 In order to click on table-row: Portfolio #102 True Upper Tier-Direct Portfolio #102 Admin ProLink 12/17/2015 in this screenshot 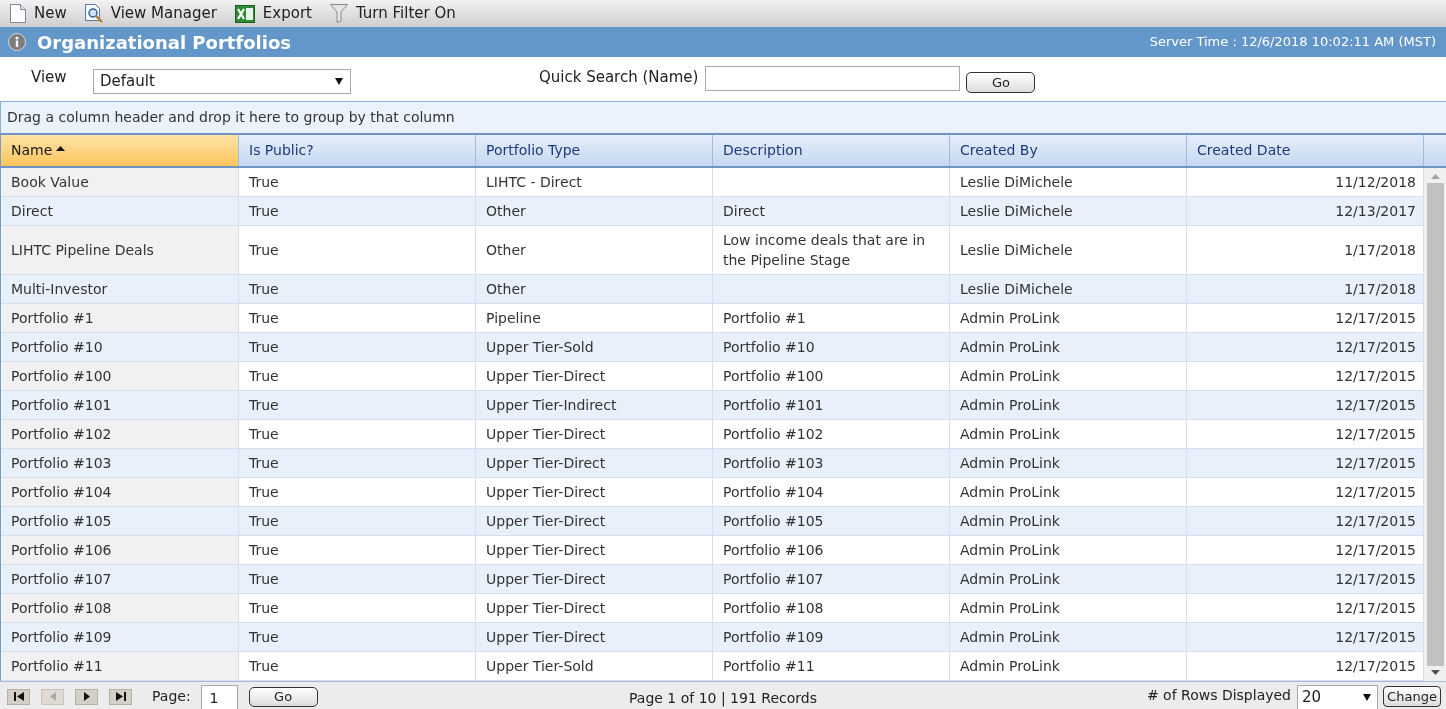, I will do `click(712, 434)`.